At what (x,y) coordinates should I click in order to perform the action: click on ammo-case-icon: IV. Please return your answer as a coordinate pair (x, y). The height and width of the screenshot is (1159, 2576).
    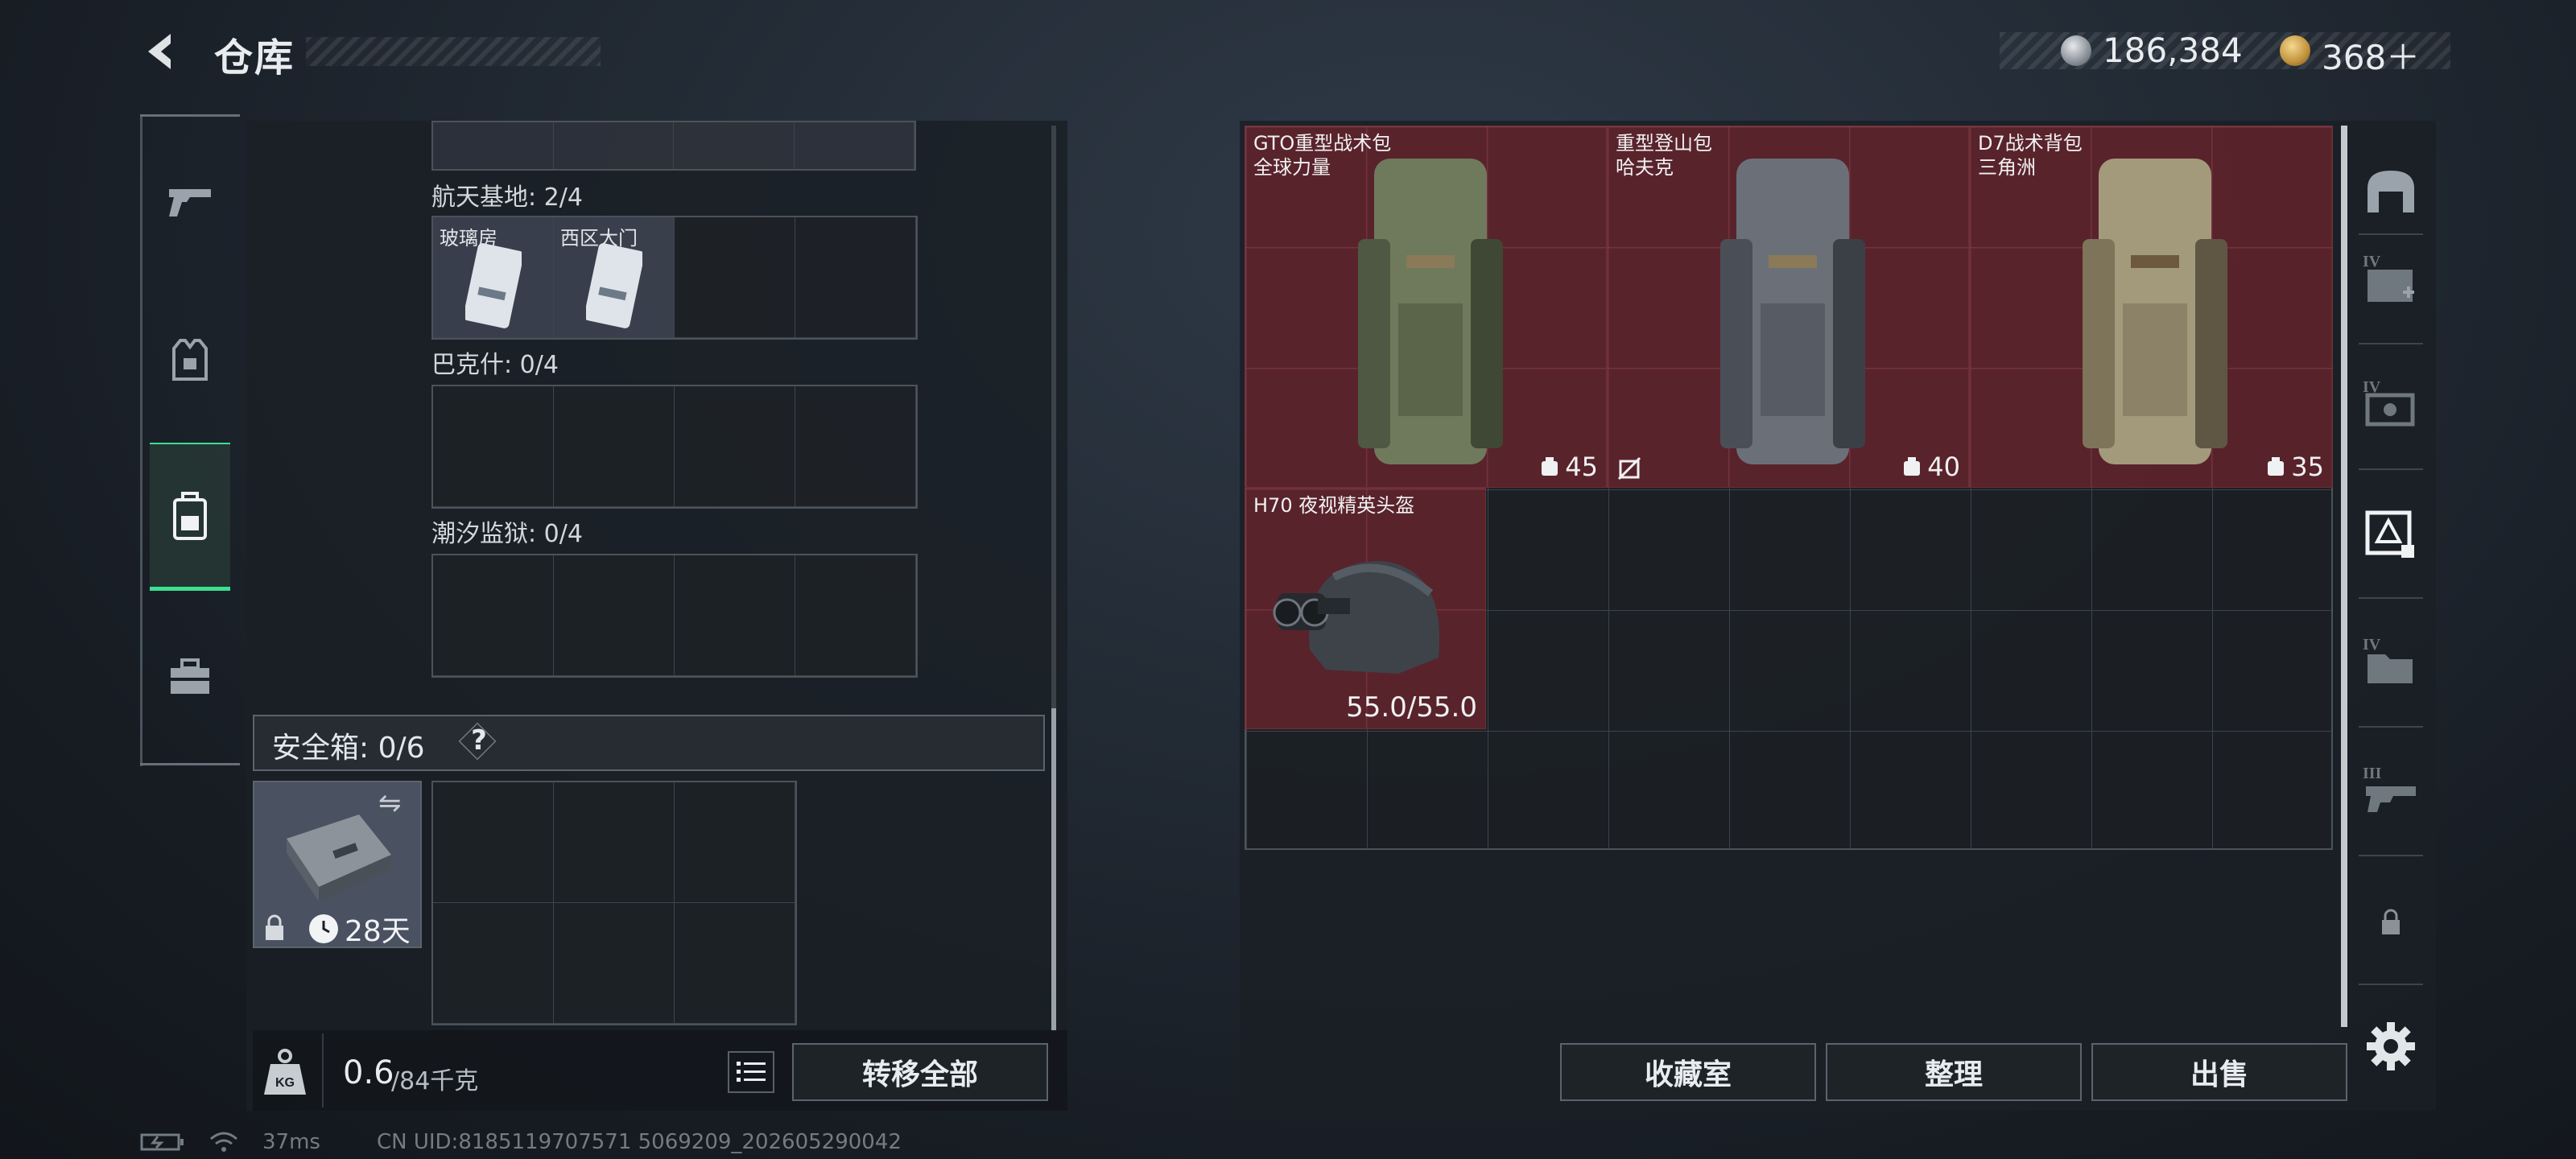
    Looking at the image, I should click on (2389, 402).